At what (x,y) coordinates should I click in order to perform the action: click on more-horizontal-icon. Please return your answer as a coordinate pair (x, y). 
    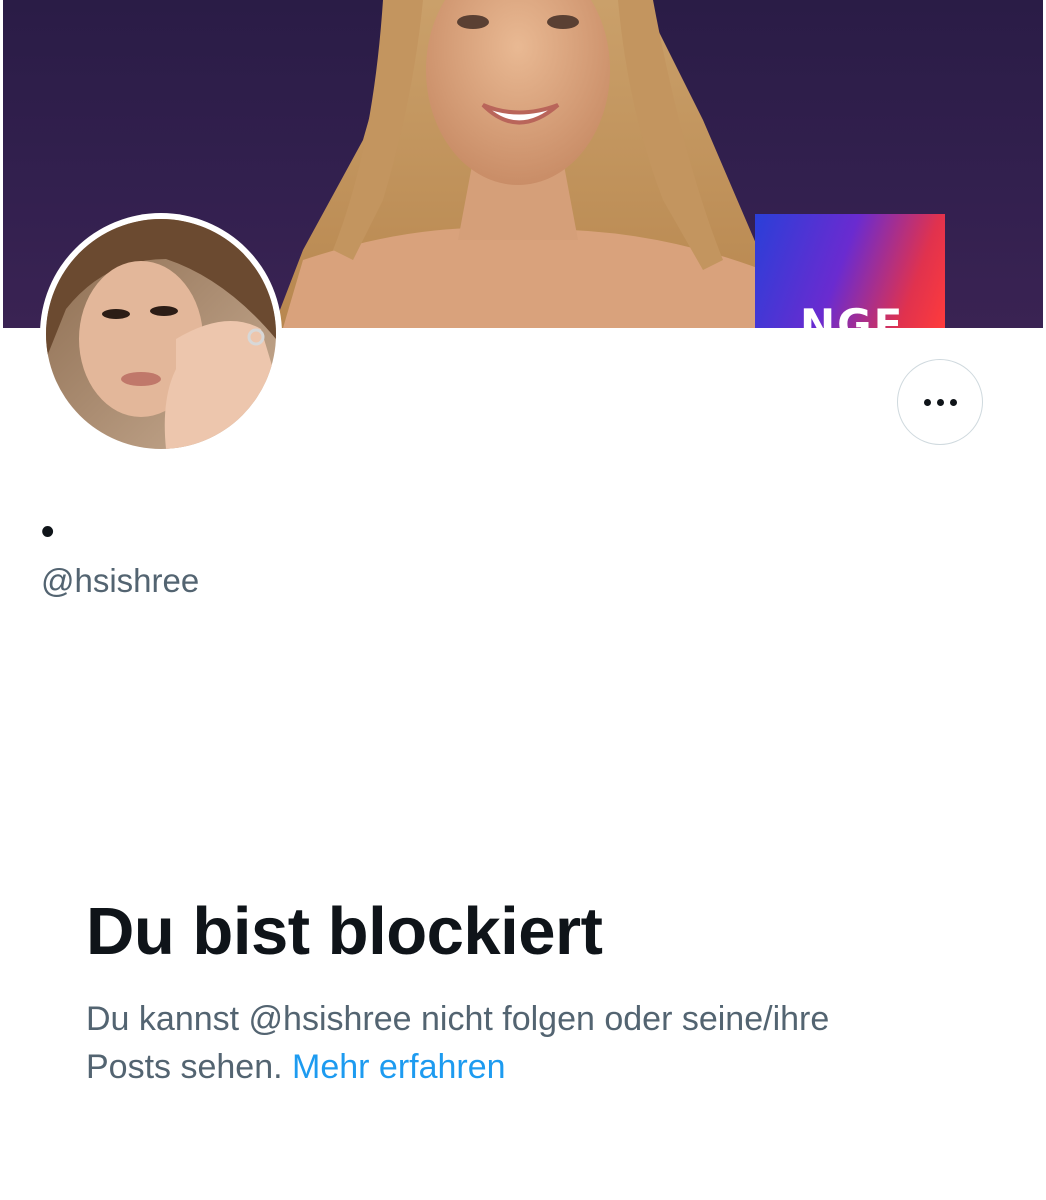
    Looking at the image, I should click on (940, 402).